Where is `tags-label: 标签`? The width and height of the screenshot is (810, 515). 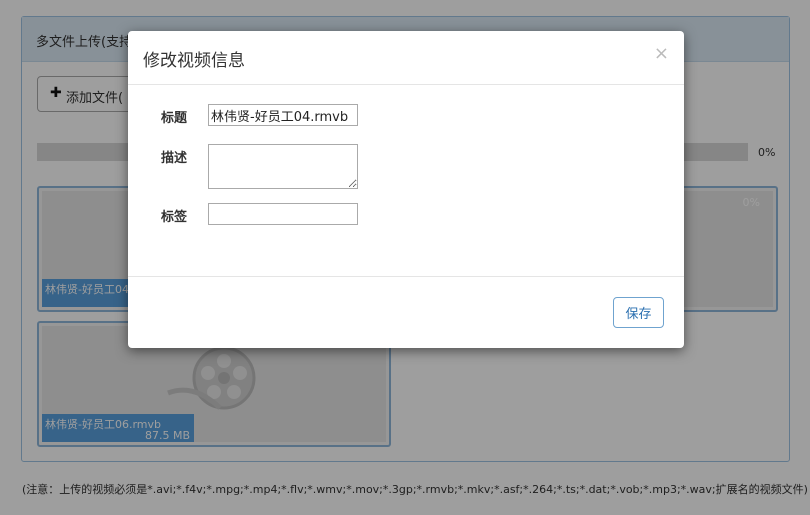 tags-label: 标签 is located at coordinates (174, 217).